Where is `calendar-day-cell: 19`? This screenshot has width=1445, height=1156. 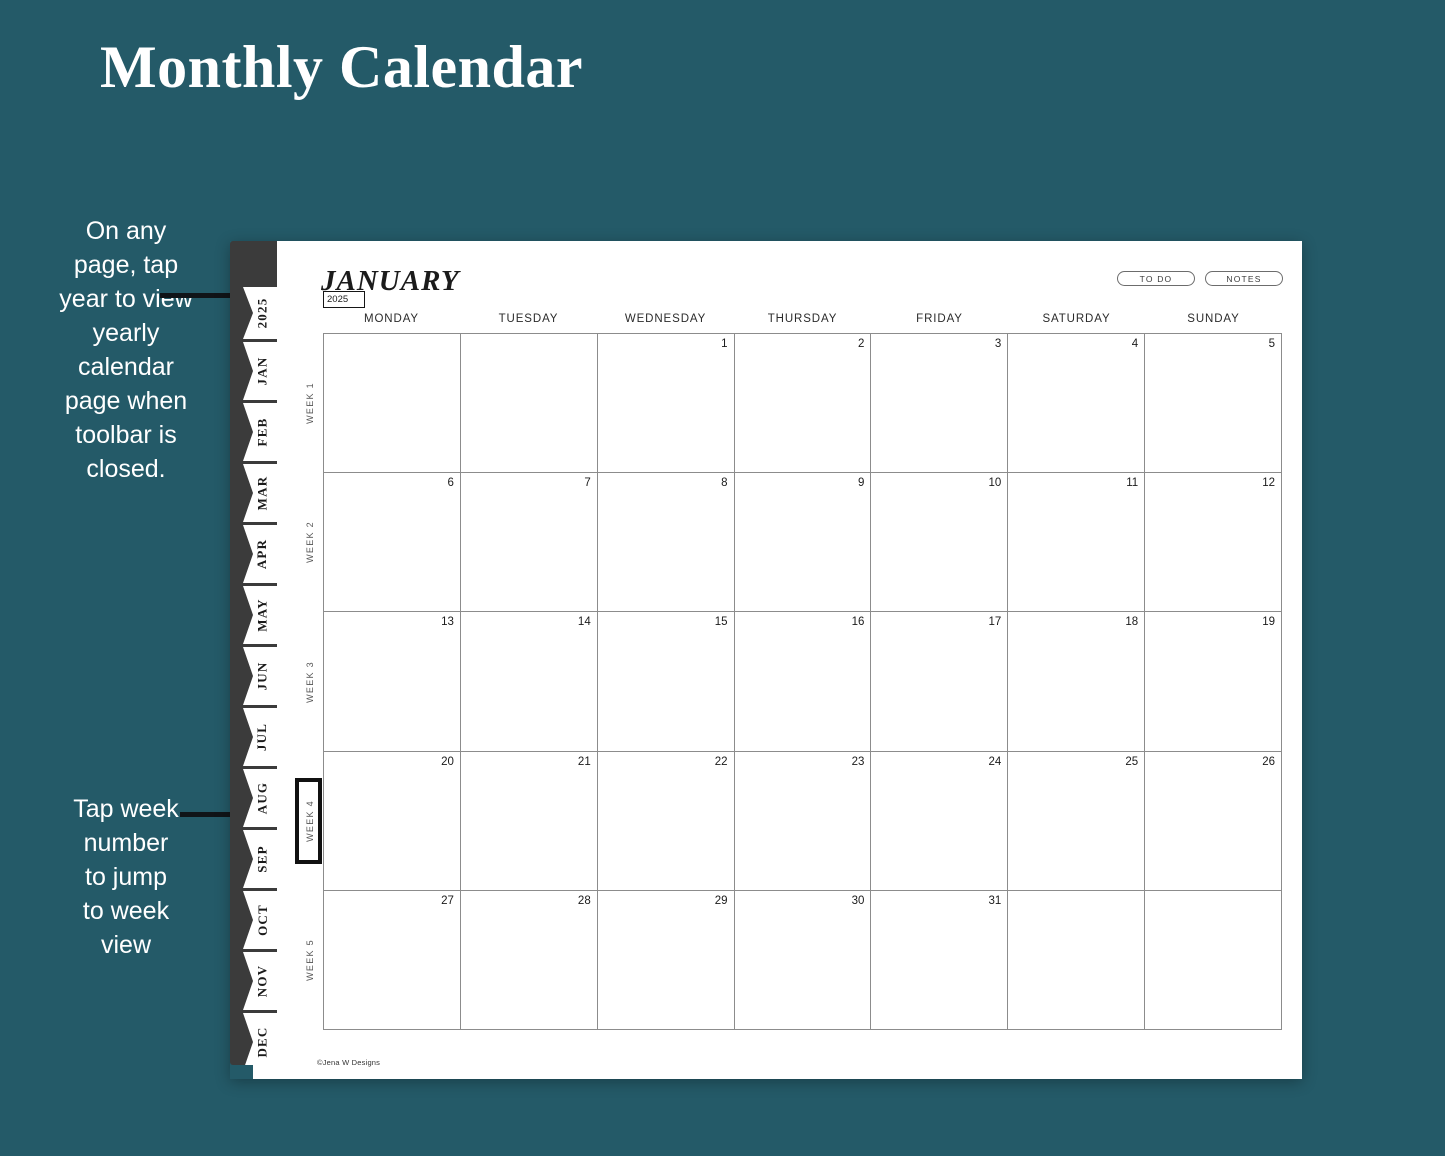 calendar-day-cell: 19 is located at coordinates (1214, 681).